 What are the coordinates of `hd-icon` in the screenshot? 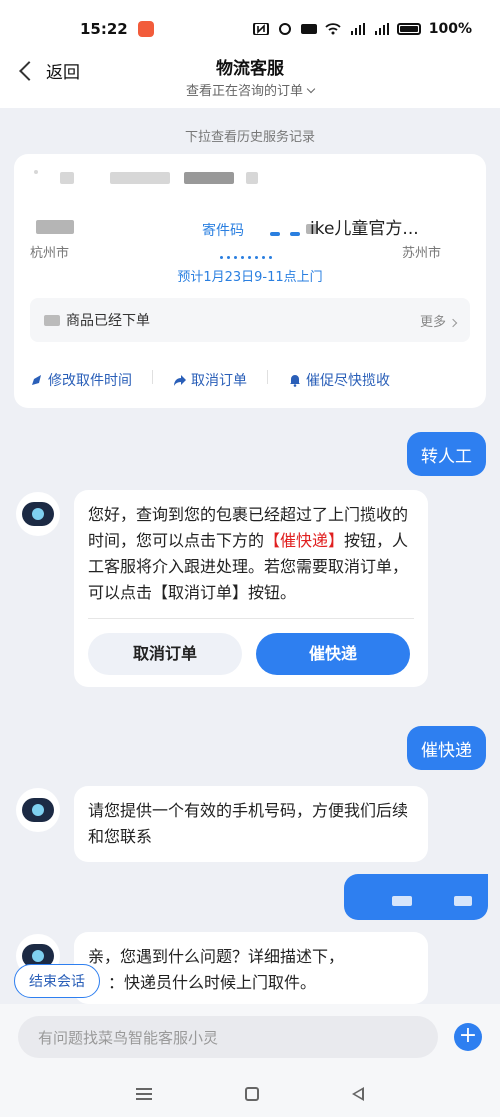 It's located at (308, 29).